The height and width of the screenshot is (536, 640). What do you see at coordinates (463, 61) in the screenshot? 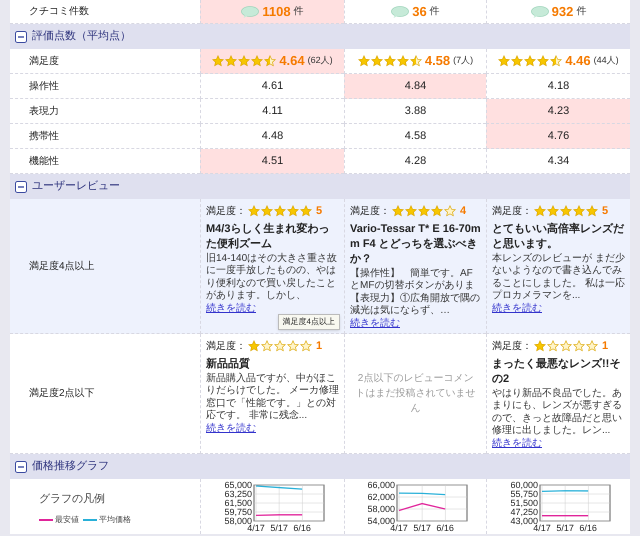
I see `reviewer-count: (7人)` at bounding box center [463, 61].